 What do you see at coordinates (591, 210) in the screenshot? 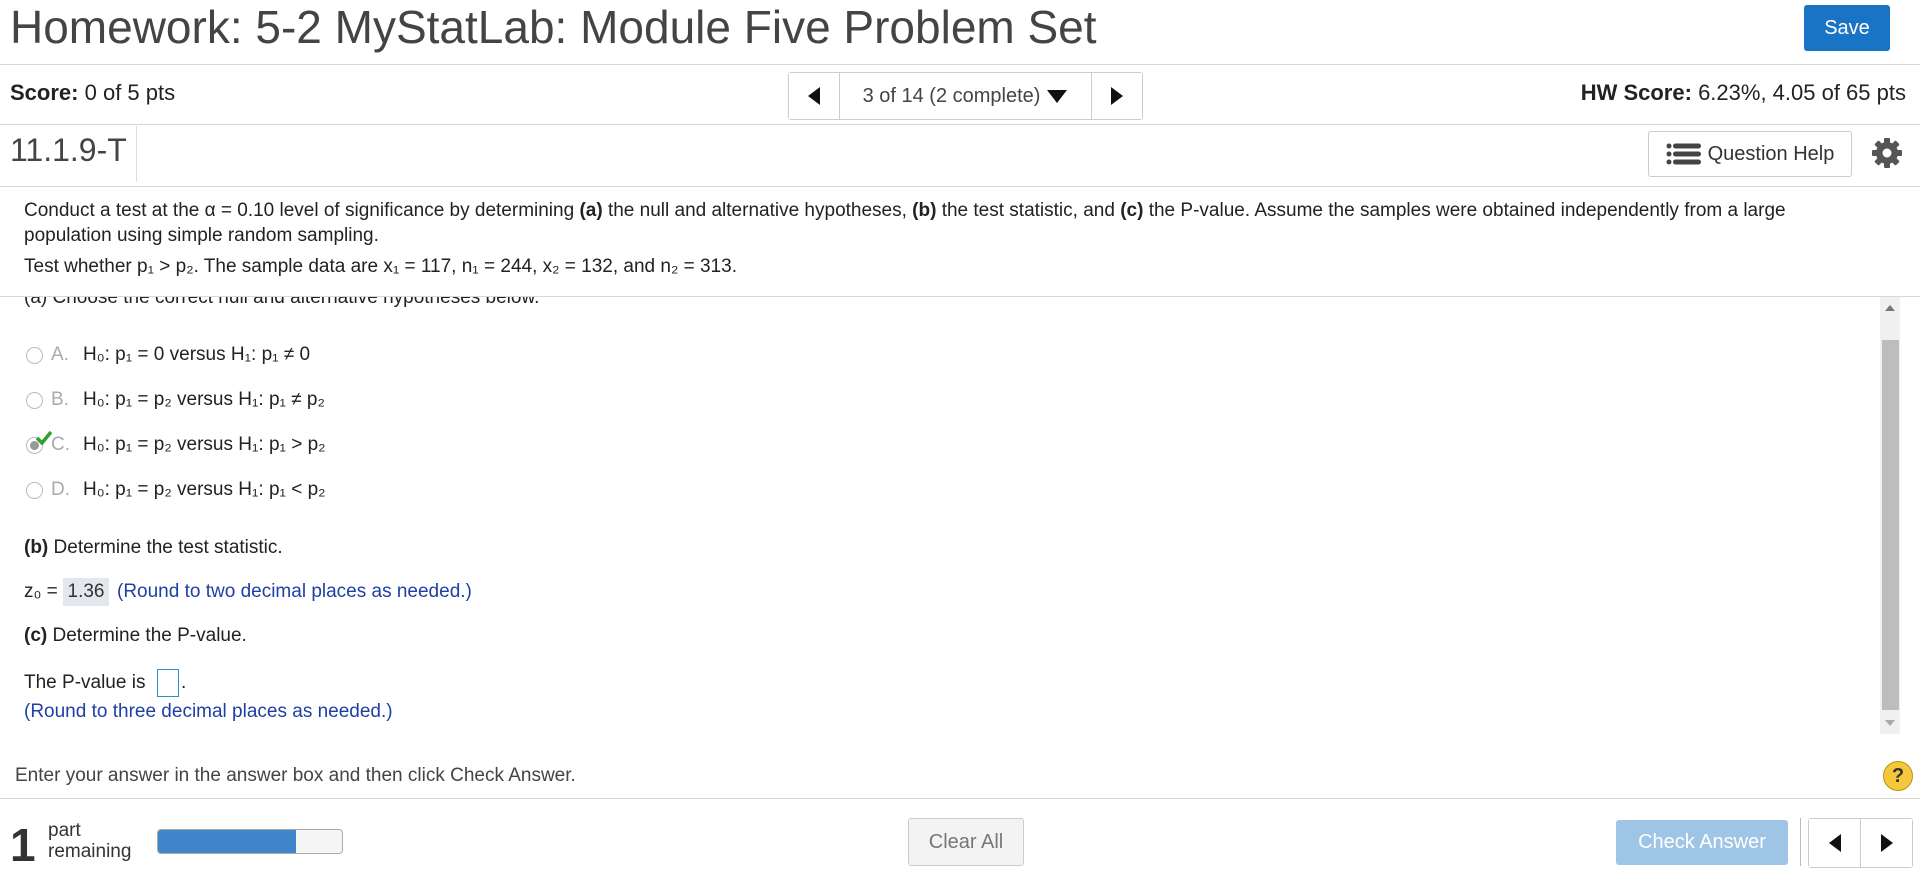
I see `prompt-part-a: (a)` at bounding box center [591, 210].